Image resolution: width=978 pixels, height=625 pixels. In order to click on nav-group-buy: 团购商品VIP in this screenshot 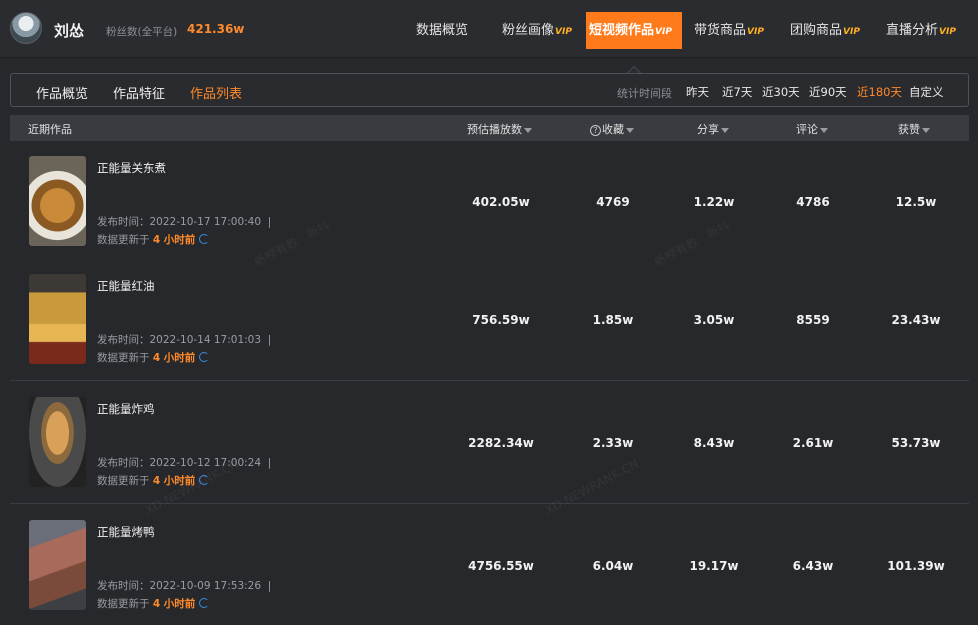, I will do `click(825, 30)`.